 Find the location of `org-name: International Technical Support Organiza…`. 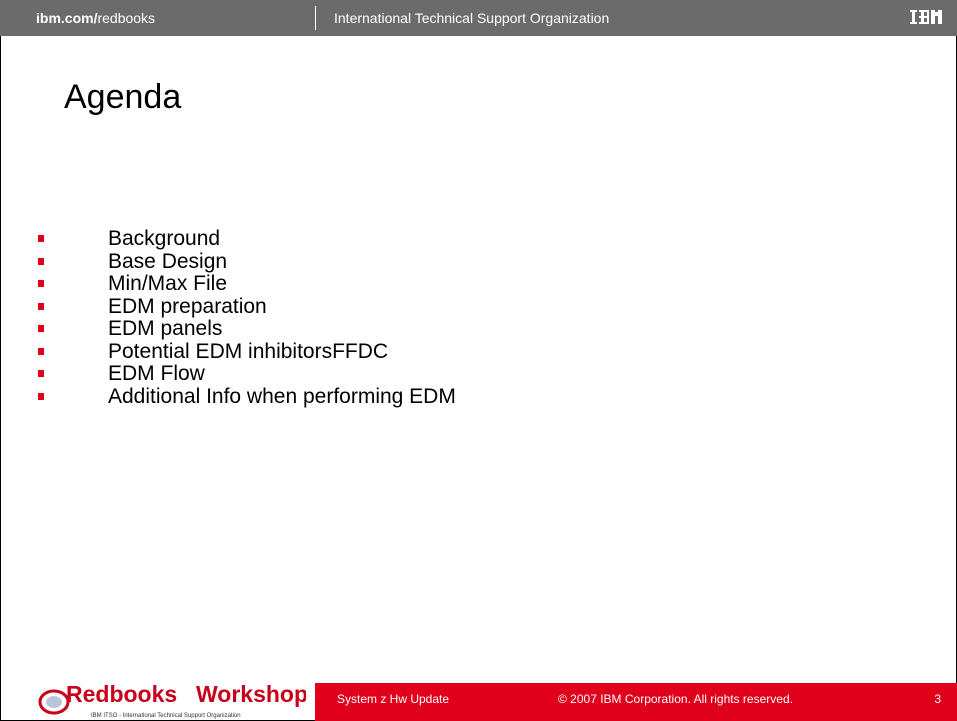

org-name: International Technical Support Organiza… is located at coordinates (472, 18).